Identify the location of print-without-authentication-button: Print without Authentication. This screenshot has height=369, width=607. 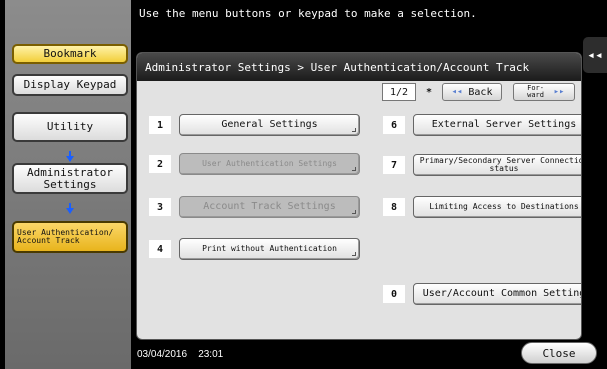
(269, 249).